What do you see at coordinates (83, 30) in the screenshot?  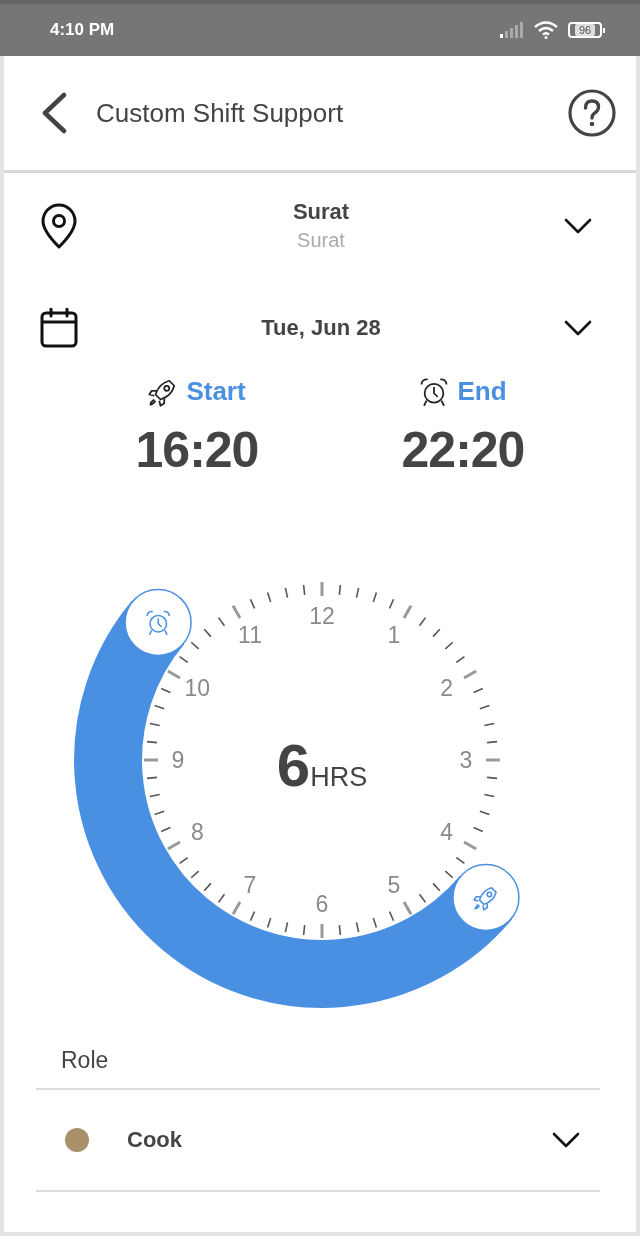 I see `status-time: 4:10 PM` at bounding box center [83, 30].